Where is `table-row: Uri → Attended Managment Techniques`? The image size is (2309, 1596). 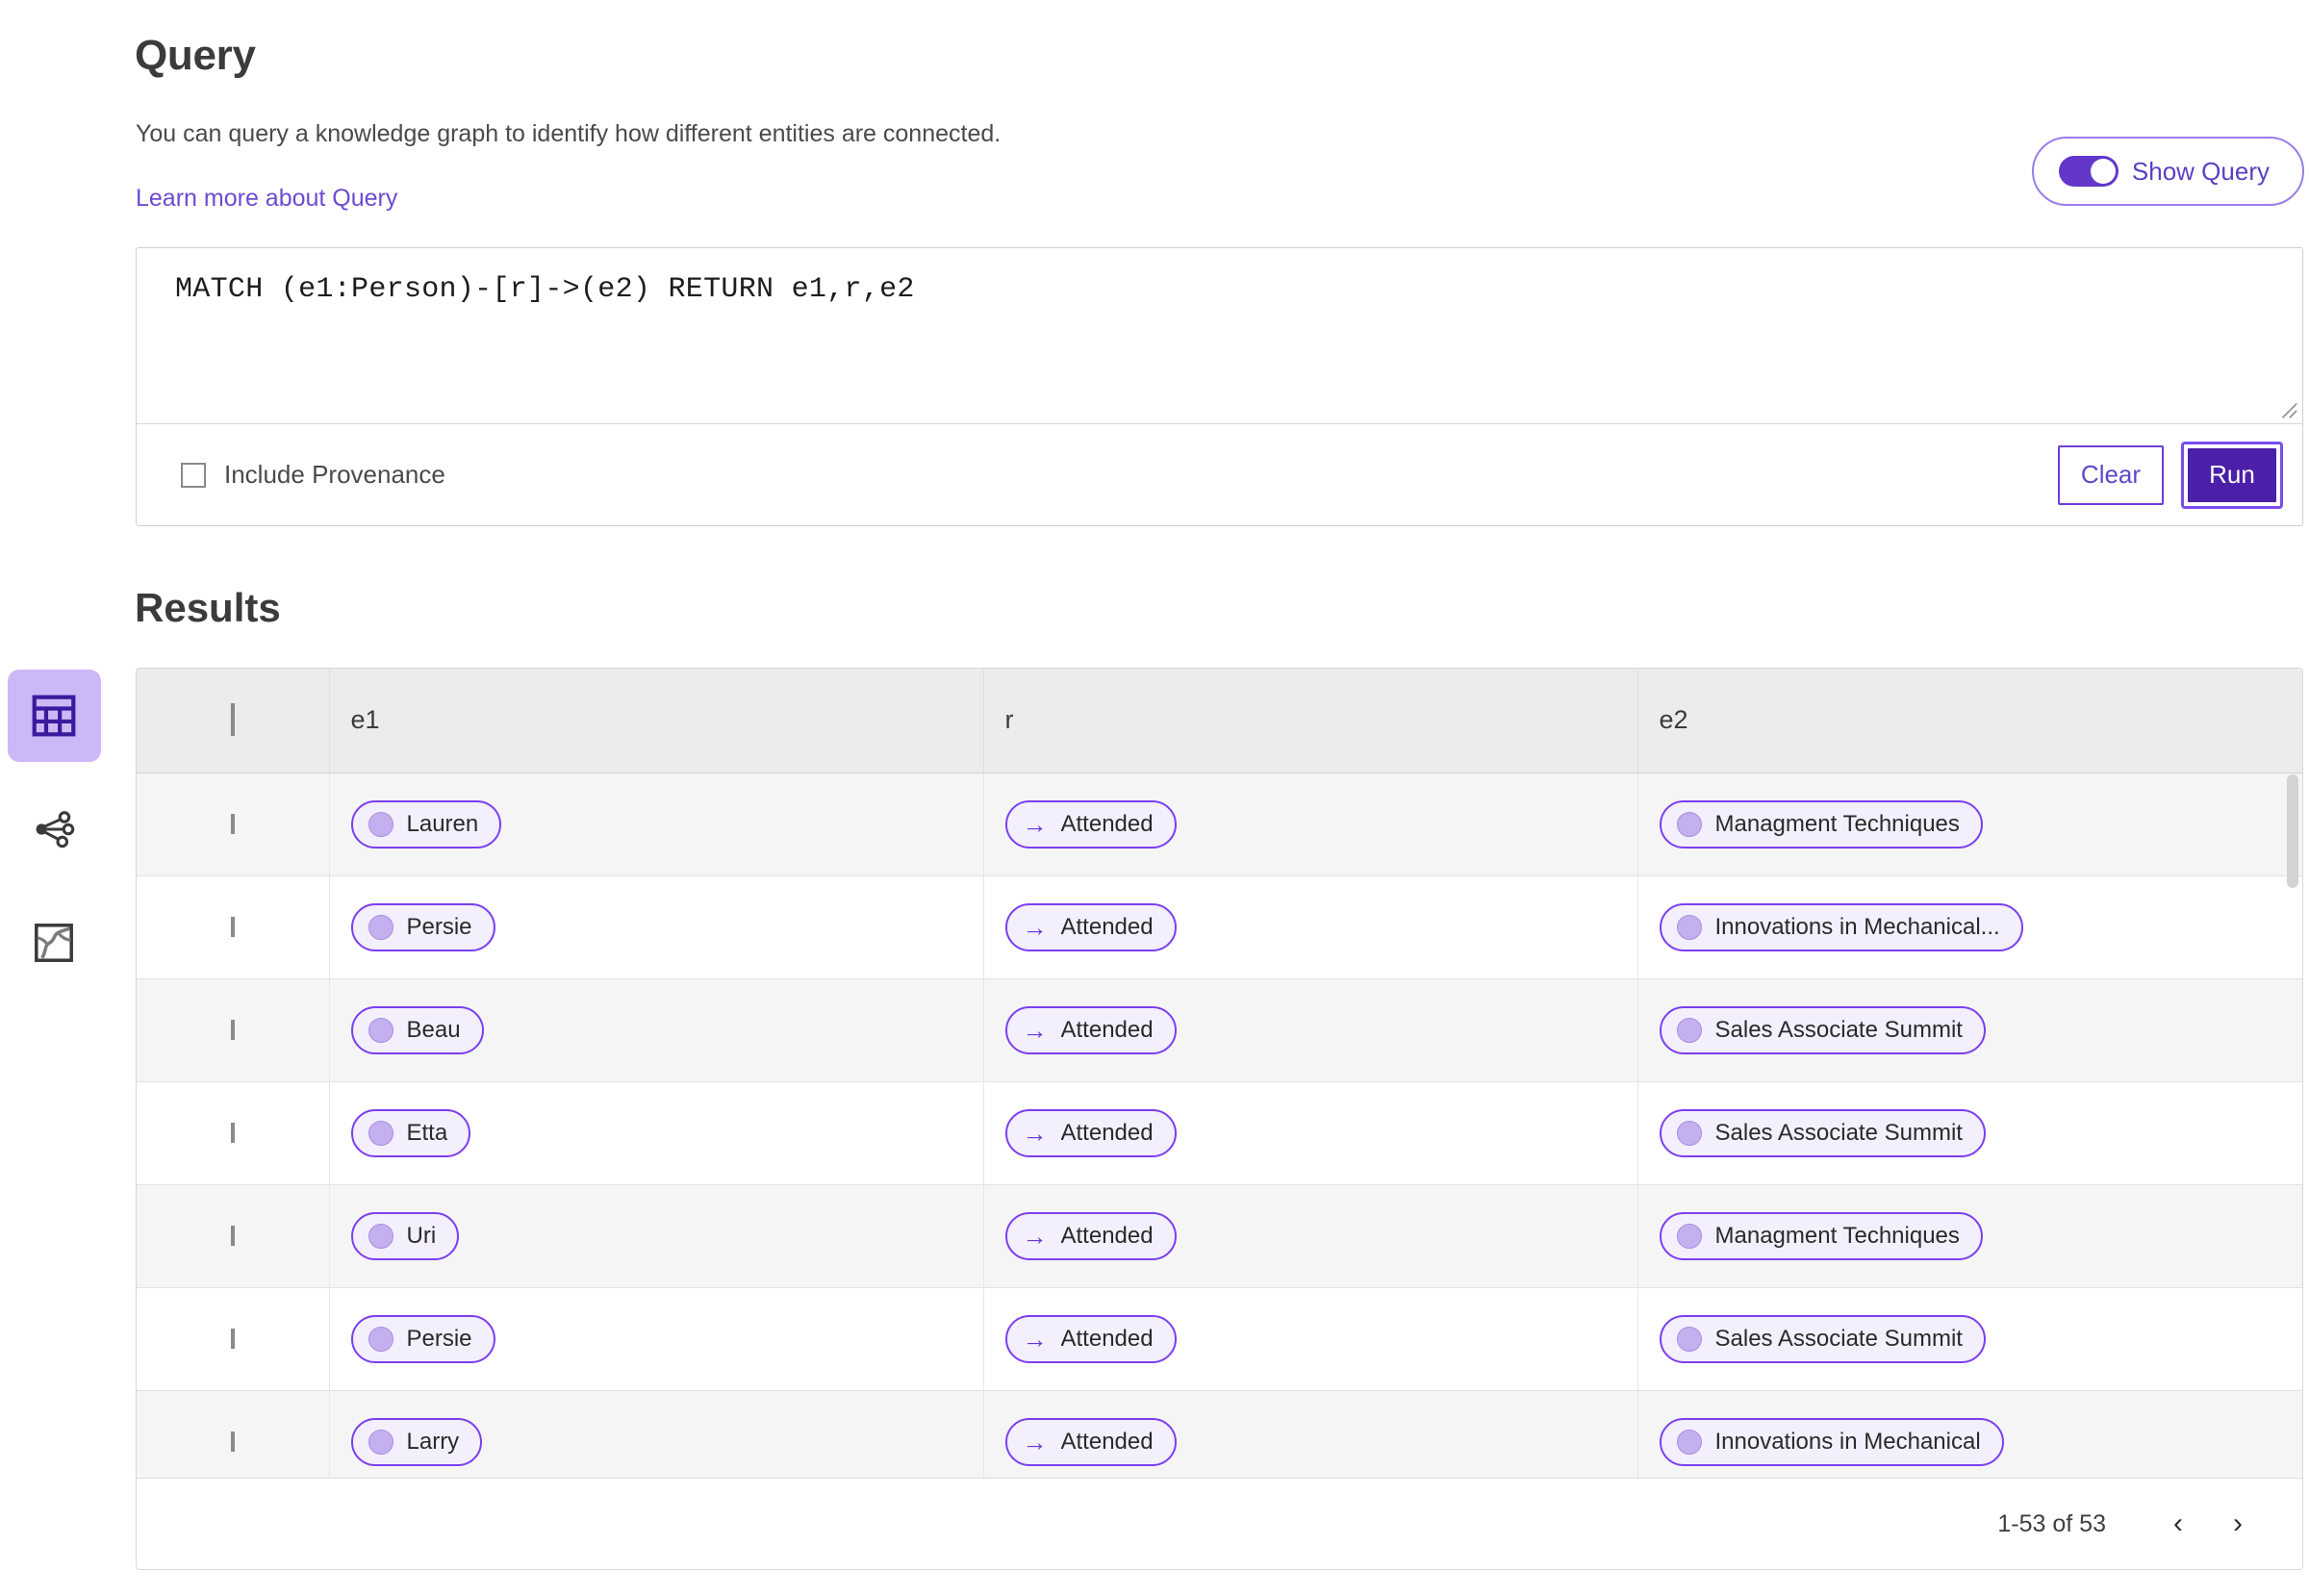 table-row: Uri → Attended Managment Techniques is located at coordinates (1219, 1236).